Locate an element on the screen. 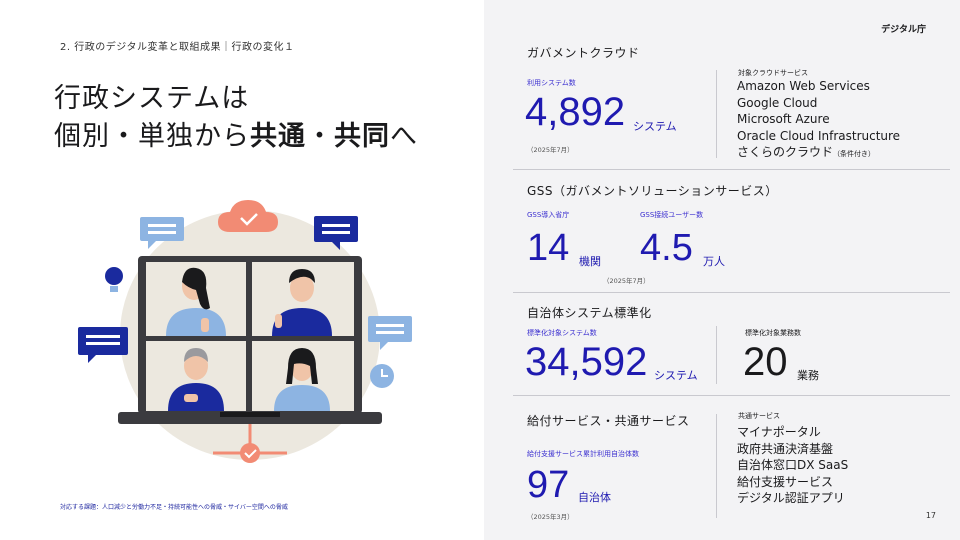 The width and height of the screenshot is (960, 540). benefit-title: 給付サービス・共通サービス is located at coordinates (608, 421).